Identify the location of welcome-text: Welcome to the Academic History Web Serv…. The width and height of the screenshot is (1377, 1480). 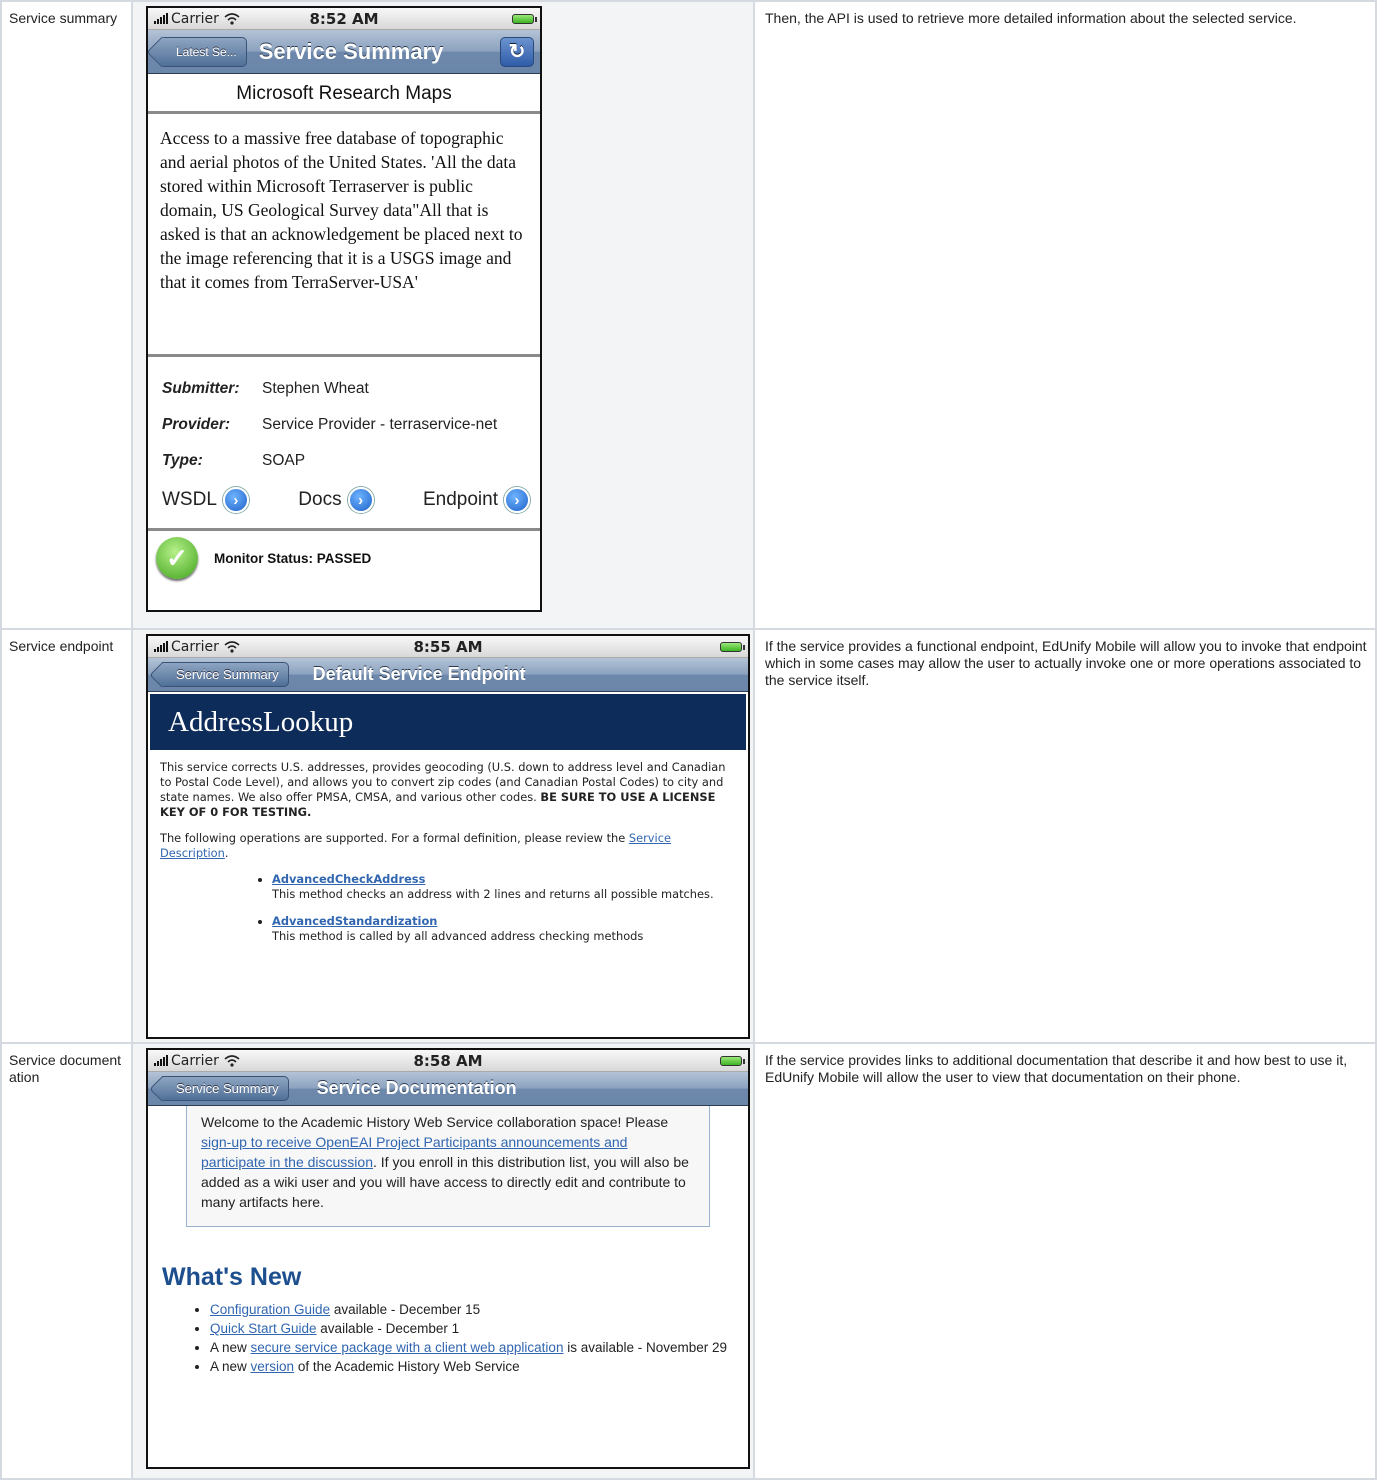
(435, 1122).